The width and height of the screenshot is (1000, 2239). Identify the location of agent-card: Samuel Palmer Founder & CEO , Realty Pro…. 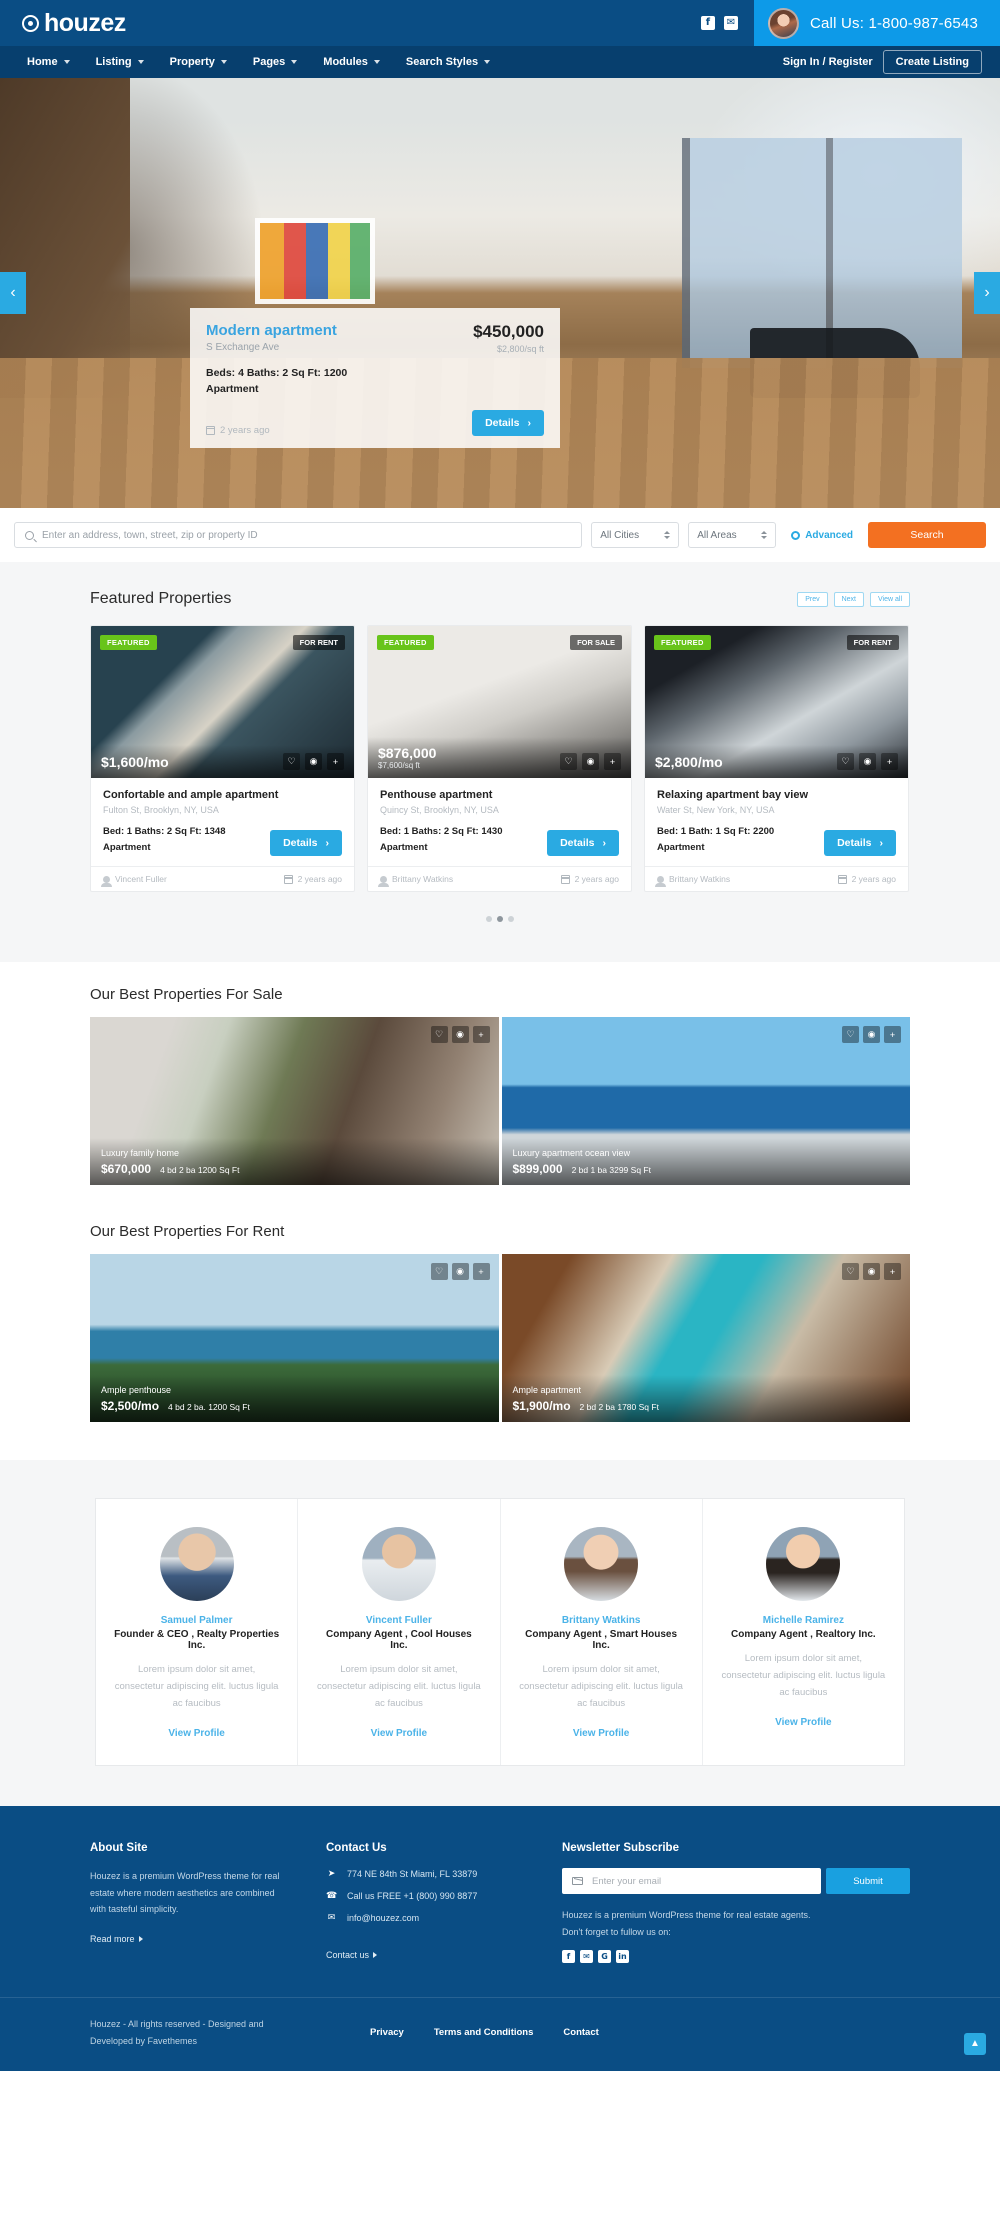
(197, 1632).